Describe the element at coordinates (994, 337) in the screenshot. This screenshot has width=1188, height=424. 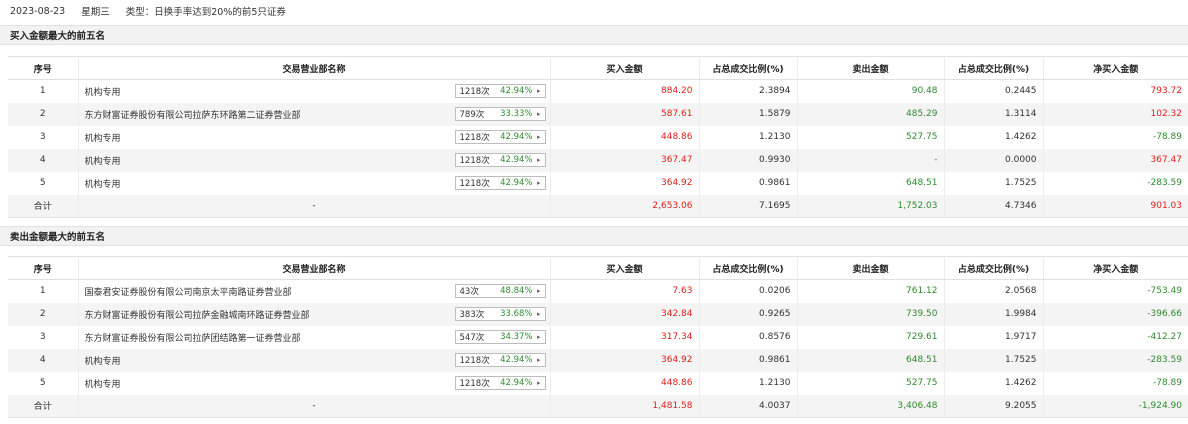
I see `sell-ratio: 1.9717` at that location.